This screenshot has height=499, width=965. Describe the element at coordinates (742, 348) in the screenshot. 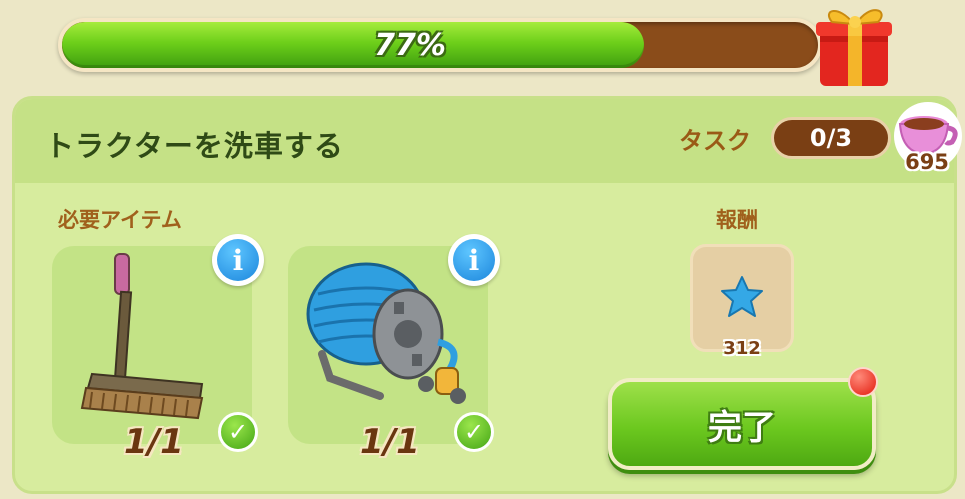

I see `reward-value: 312` at that location.